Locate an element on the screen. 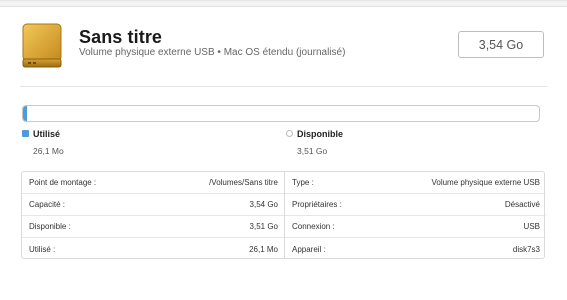  info-value: 26,1 Mo is located at coordinates (263, 249).